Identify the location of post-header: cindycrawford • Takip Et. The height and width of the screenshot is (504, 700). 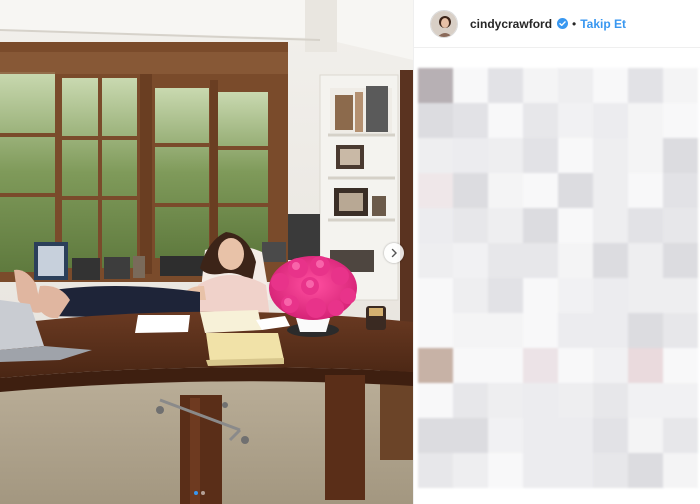
(557, 24).